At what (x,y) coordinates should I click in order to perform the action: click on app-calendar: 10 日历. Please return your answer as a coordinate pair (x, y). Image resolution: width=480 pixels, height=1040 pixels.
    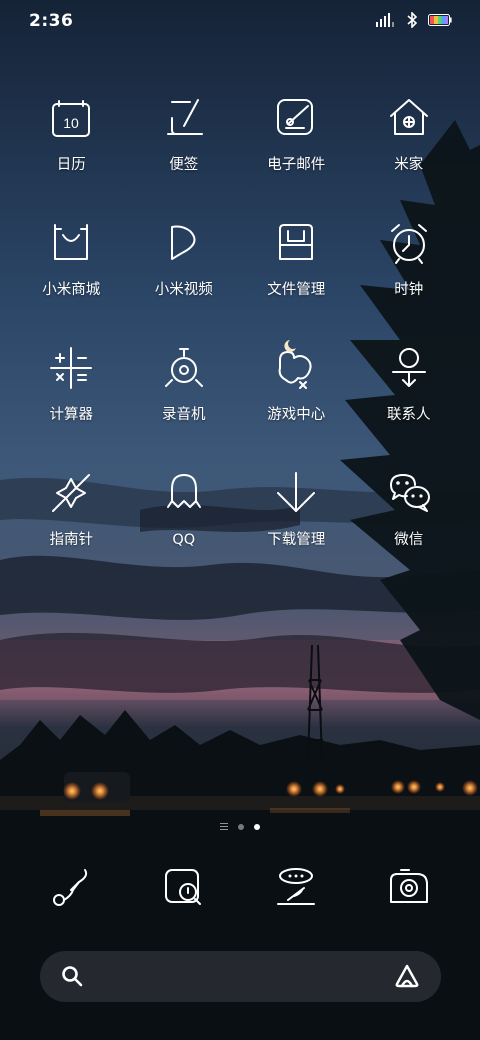
    Looking at the image, I should click on (71, 136).